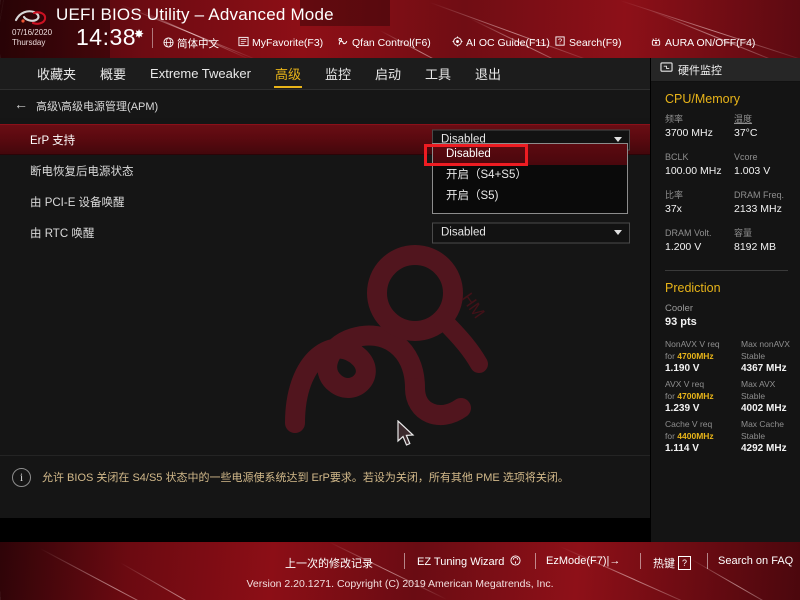  Describe the element at coordinates (583, 561) in the screenshot. I see `footer-ezmode: EzMode(F7)|→` at that location.